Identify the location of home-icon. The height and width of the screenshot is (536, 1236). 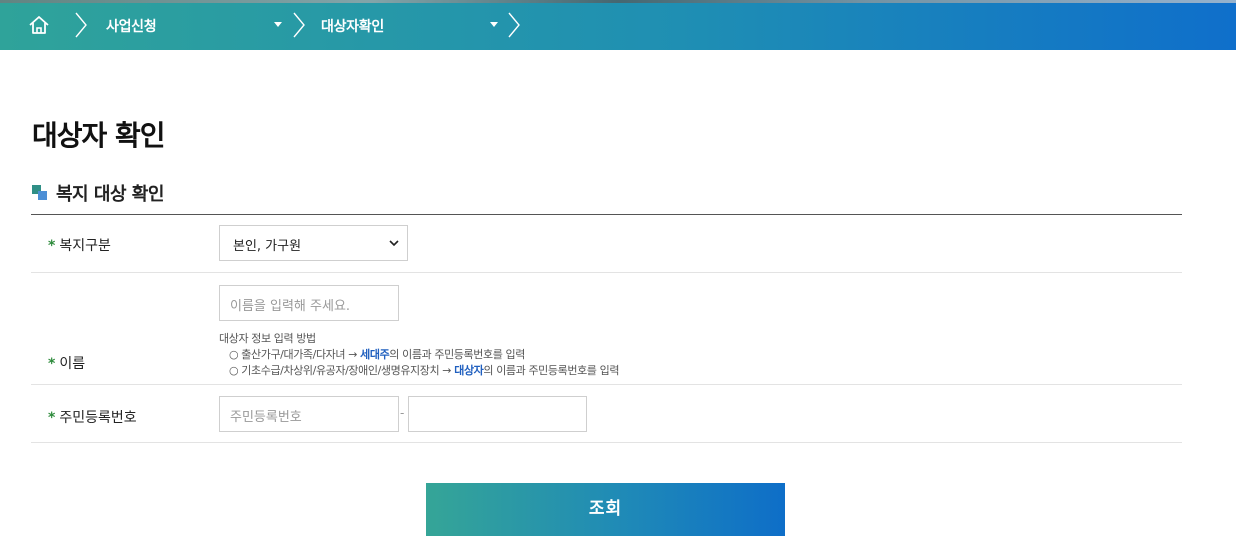
(39, 25).